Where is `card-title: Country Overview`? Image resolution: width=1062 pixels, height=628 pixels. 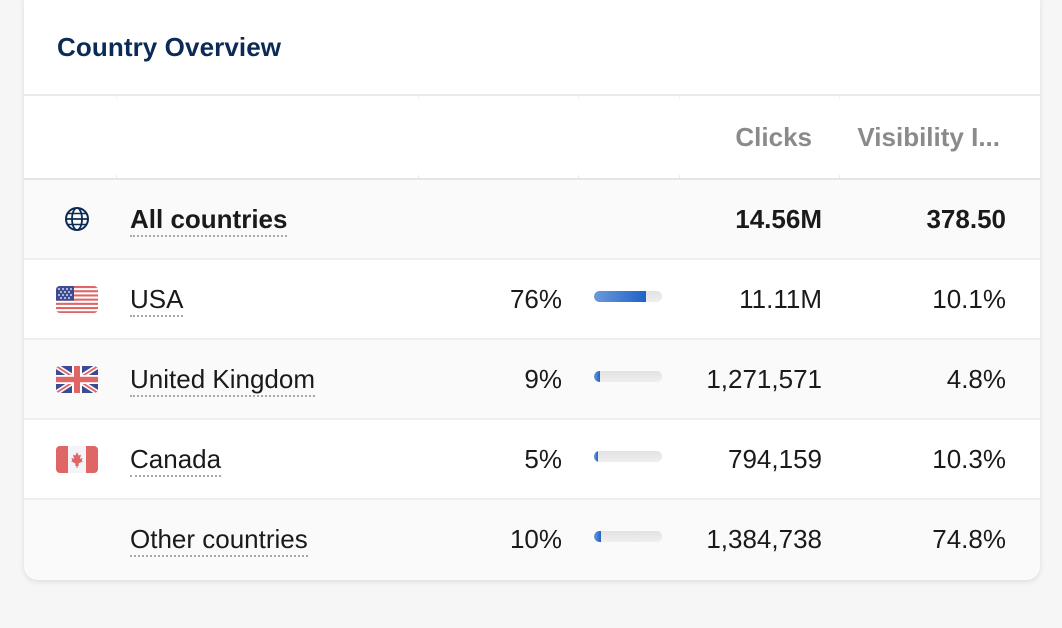 card-title: Country Overview is located at coordinates (169, 47).